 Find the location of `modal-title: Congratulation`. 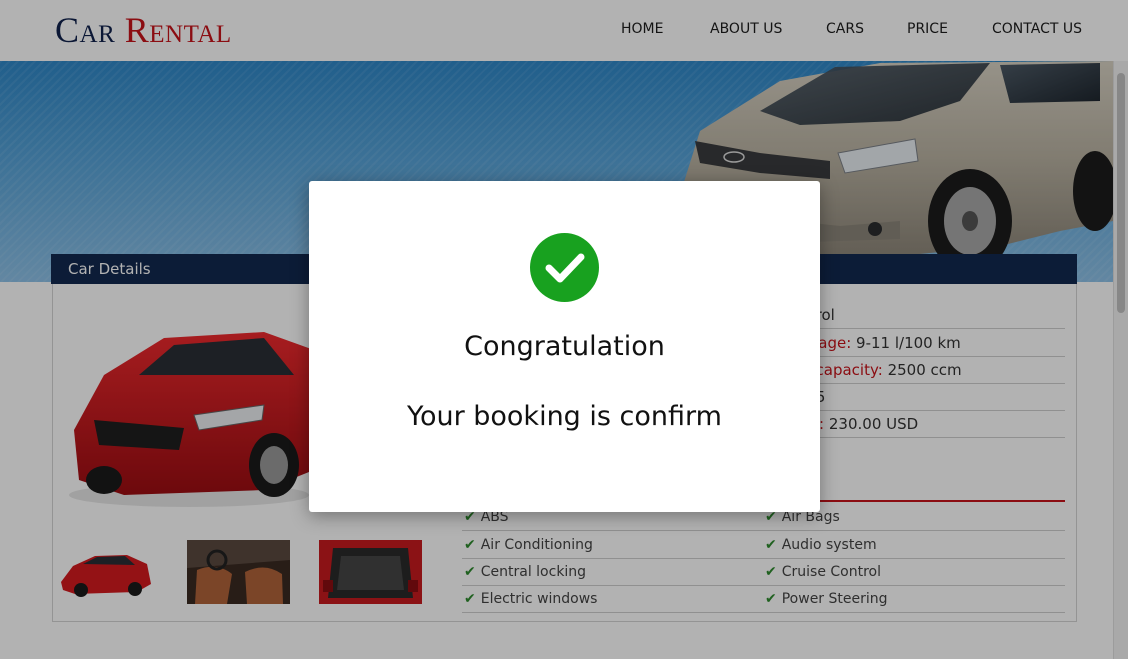

modal-title: Congratulation is located at coordinates (564, 346).